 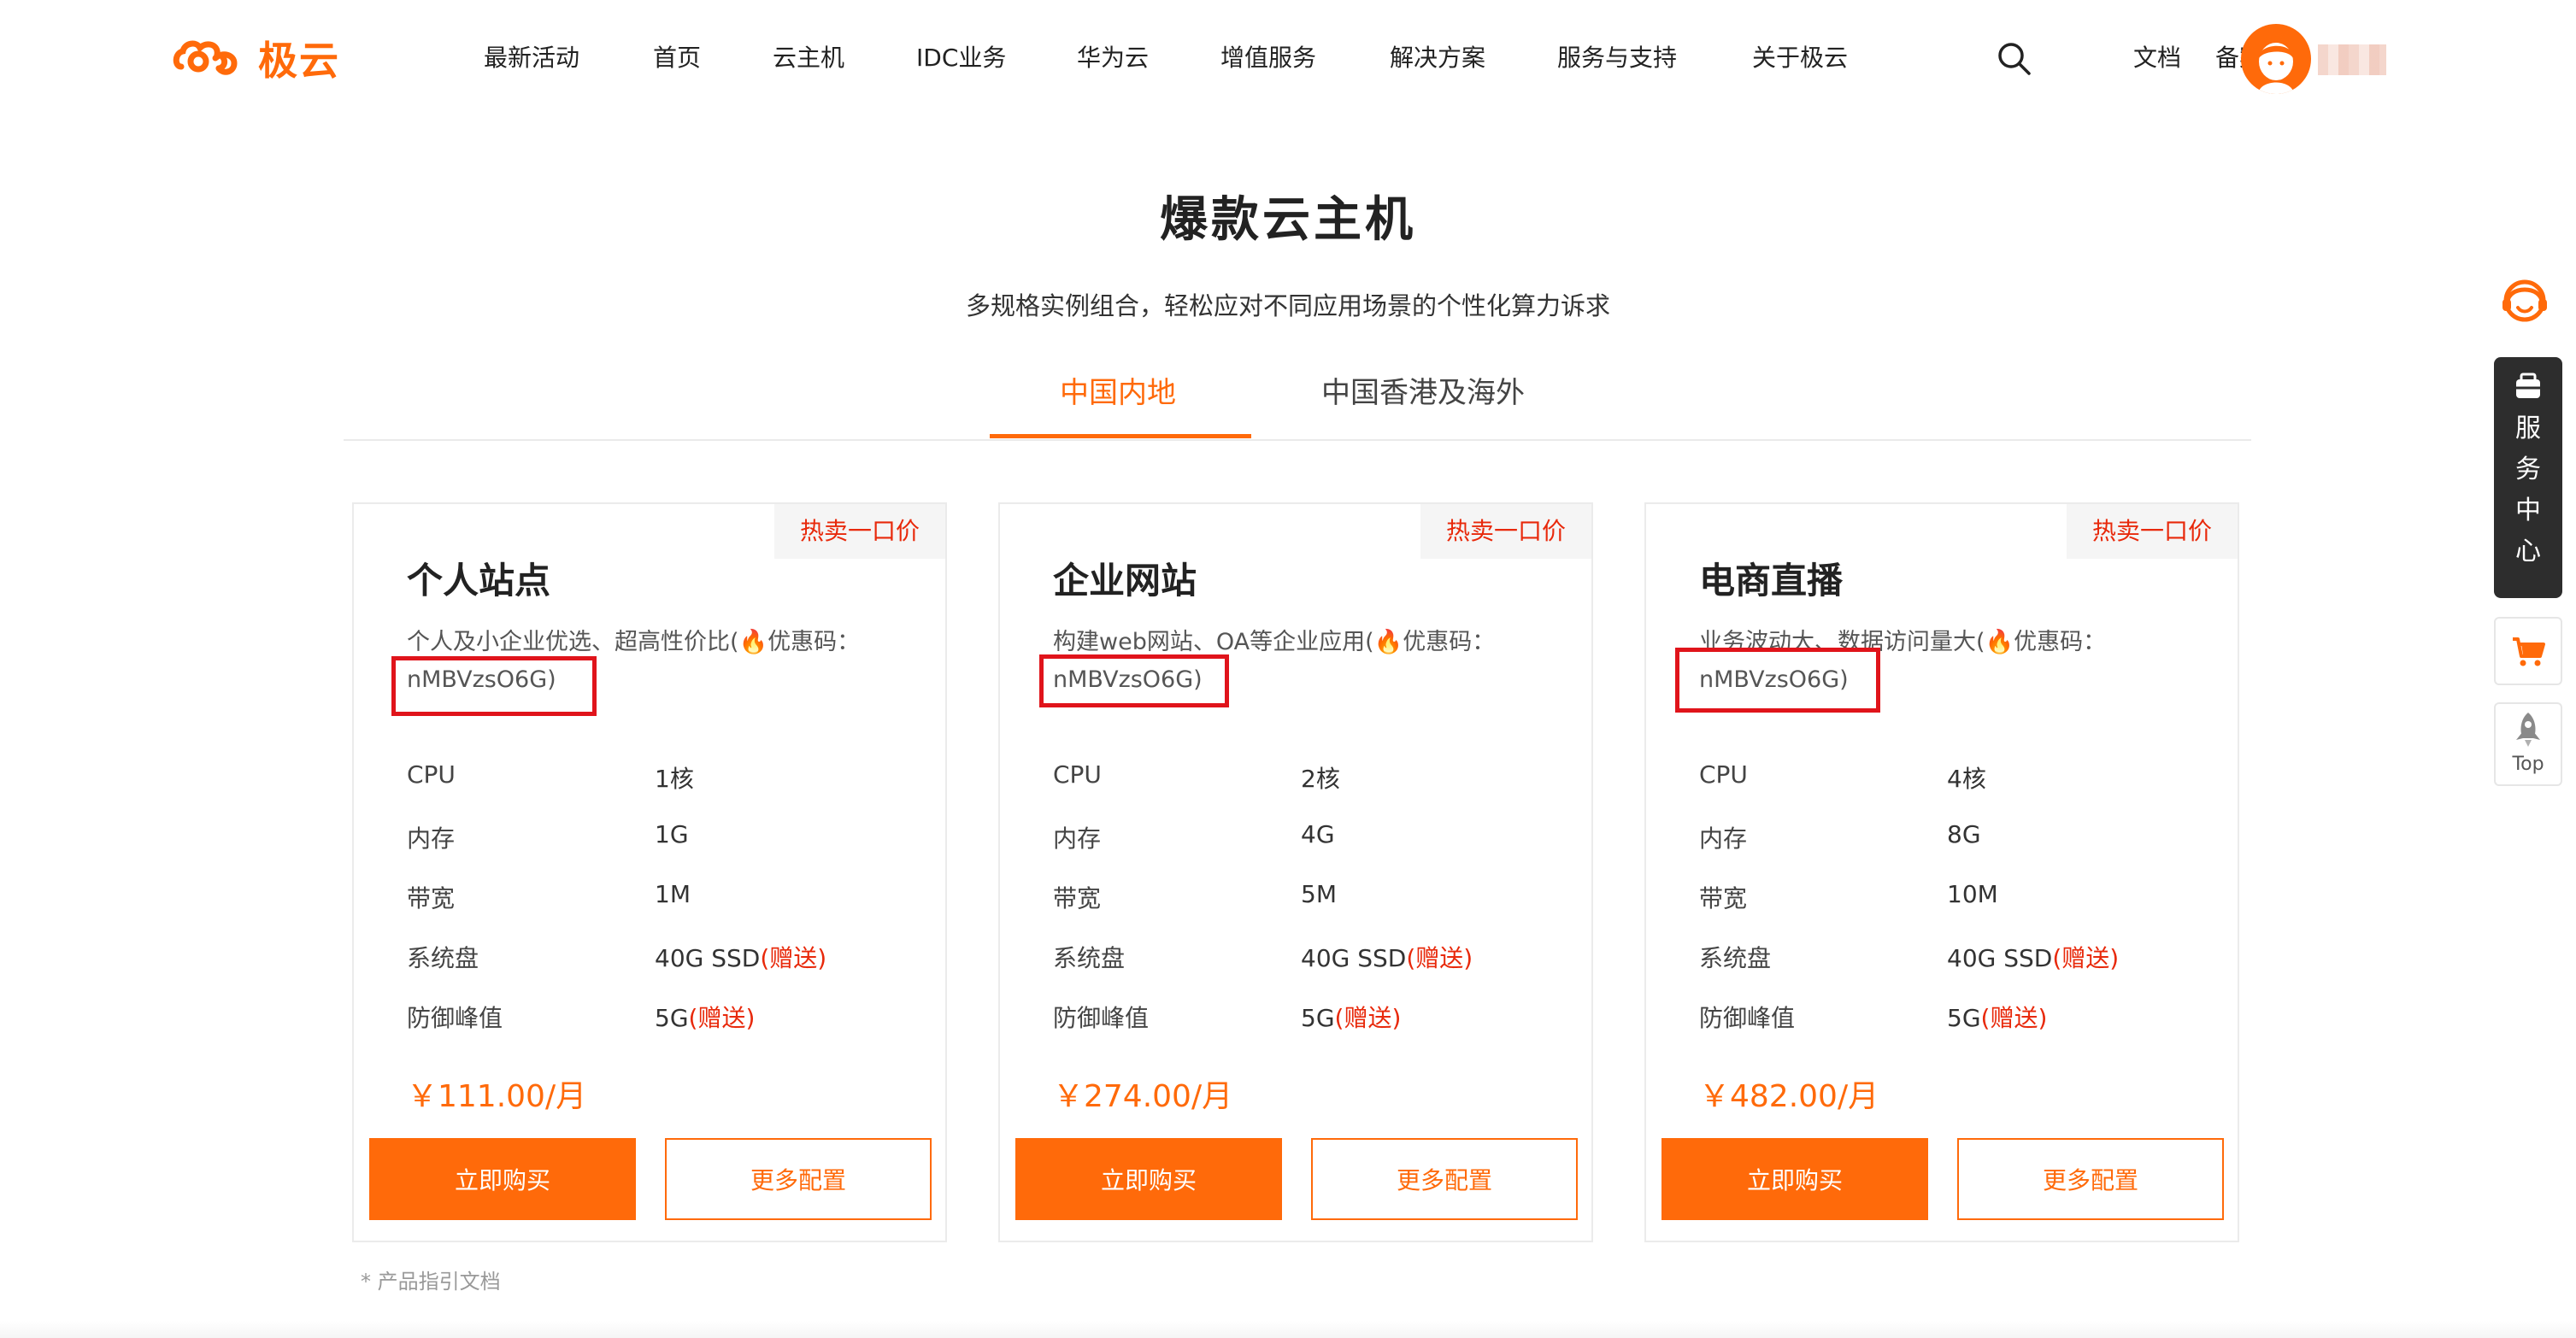 I want to click on spec-value: 1M, so click(x=673, y=894).